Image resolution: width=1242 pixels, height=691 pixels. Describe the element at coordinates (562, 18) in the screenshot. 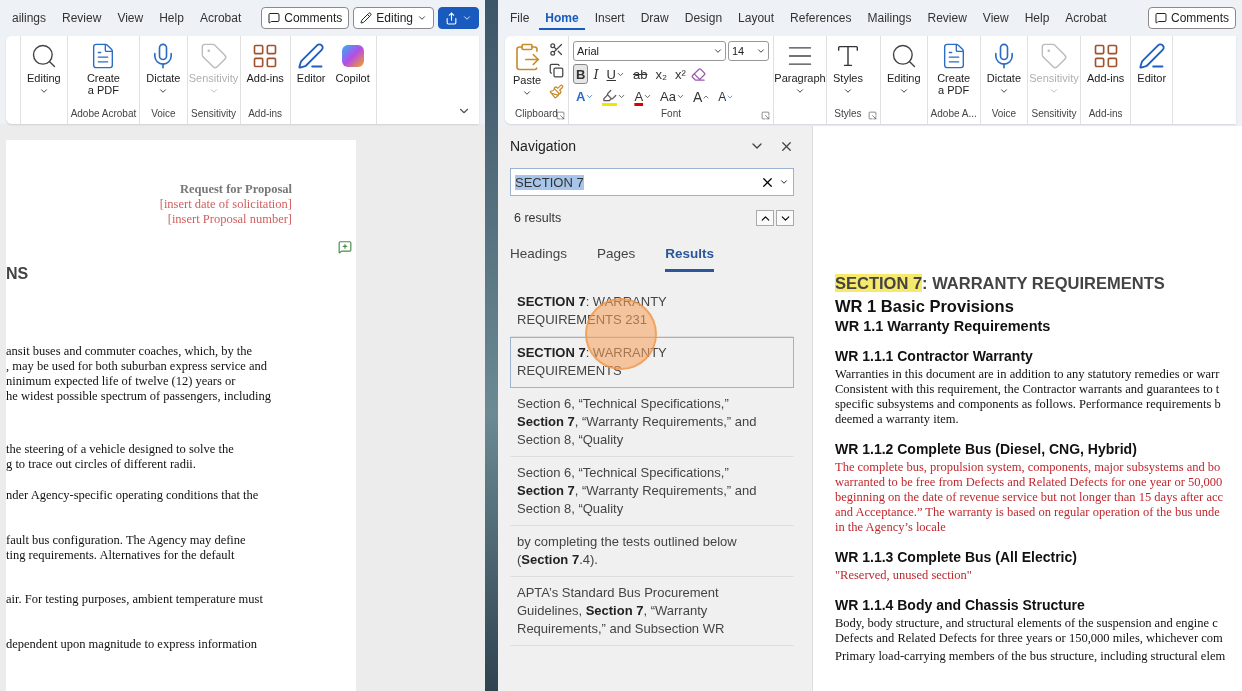

I see `ribbon-tab: Home` at that location.